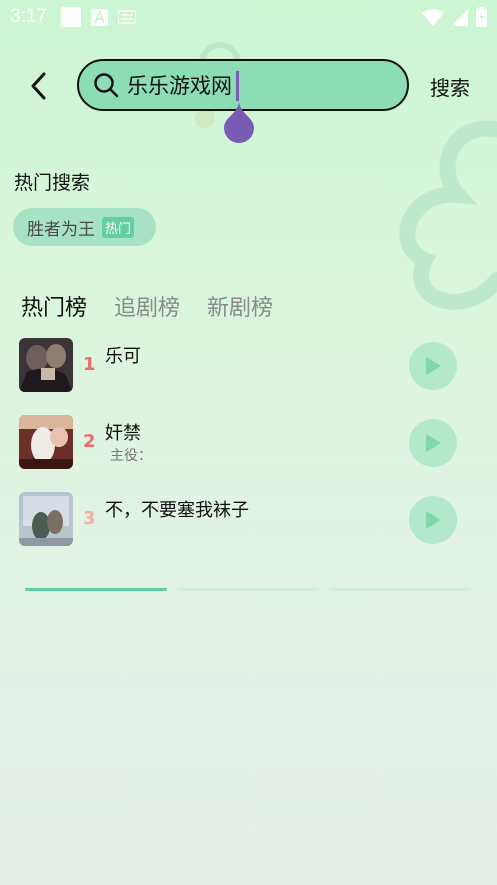 The width and height of the screenshot is (497, 885). Describe the element at coordinates (99, 17) in the screenshot. I see `a-box-icon` at that location.